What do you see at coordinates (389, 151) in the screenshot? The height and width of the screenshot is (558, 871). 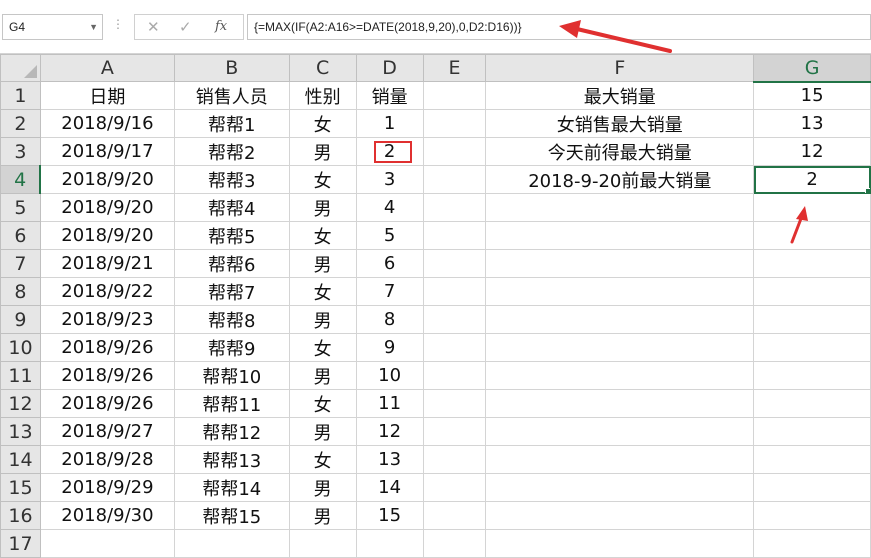 I see `cell-d3: 2` at bounding box center [389, 151].